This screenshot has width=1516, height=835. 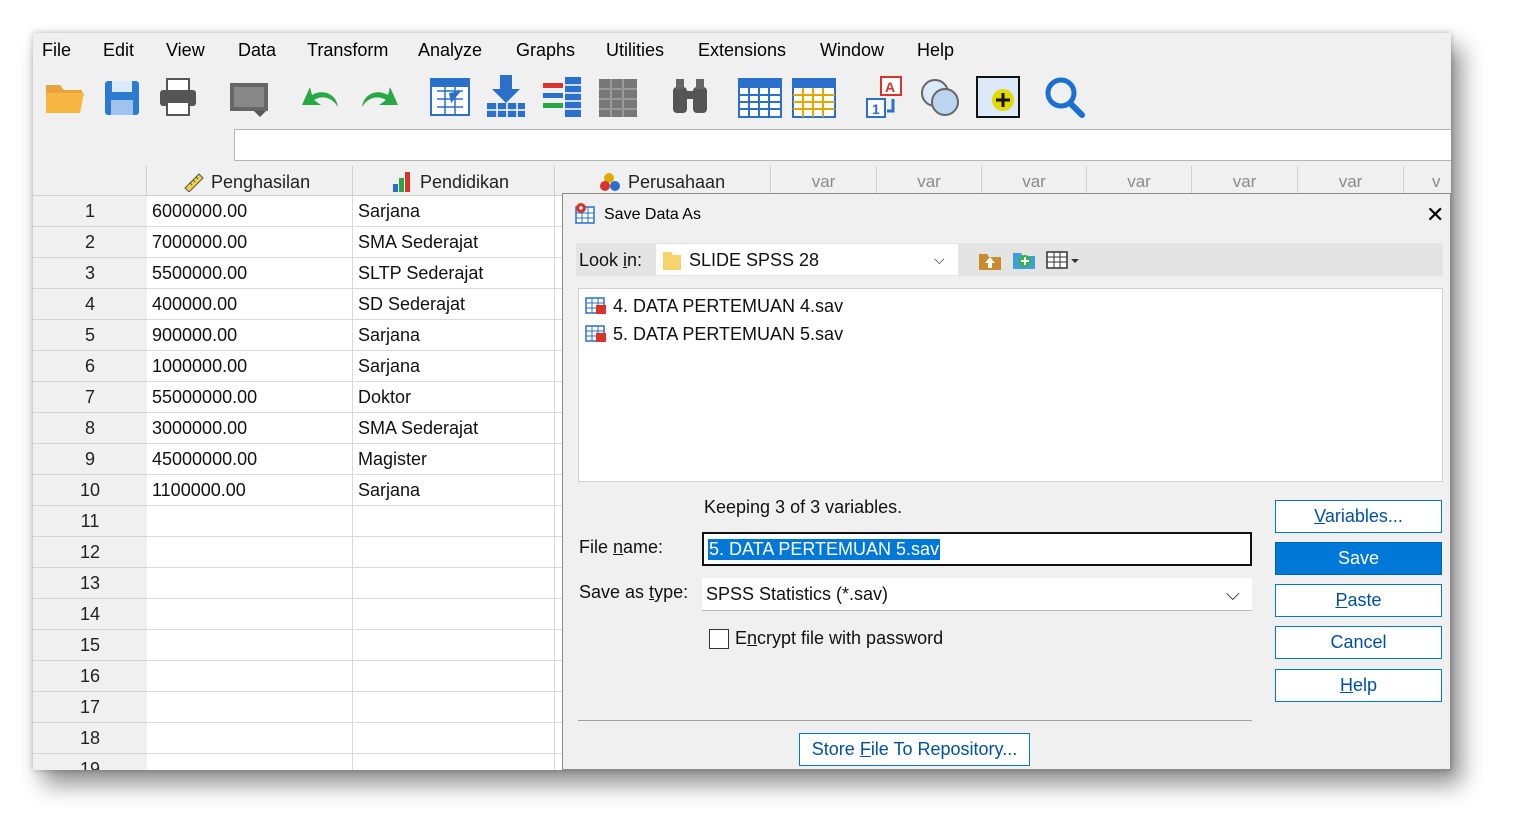 What do you see at coordinates (90, 428) in the screenshot?
I see `row-number: 8` at bounding box center [90, 428].